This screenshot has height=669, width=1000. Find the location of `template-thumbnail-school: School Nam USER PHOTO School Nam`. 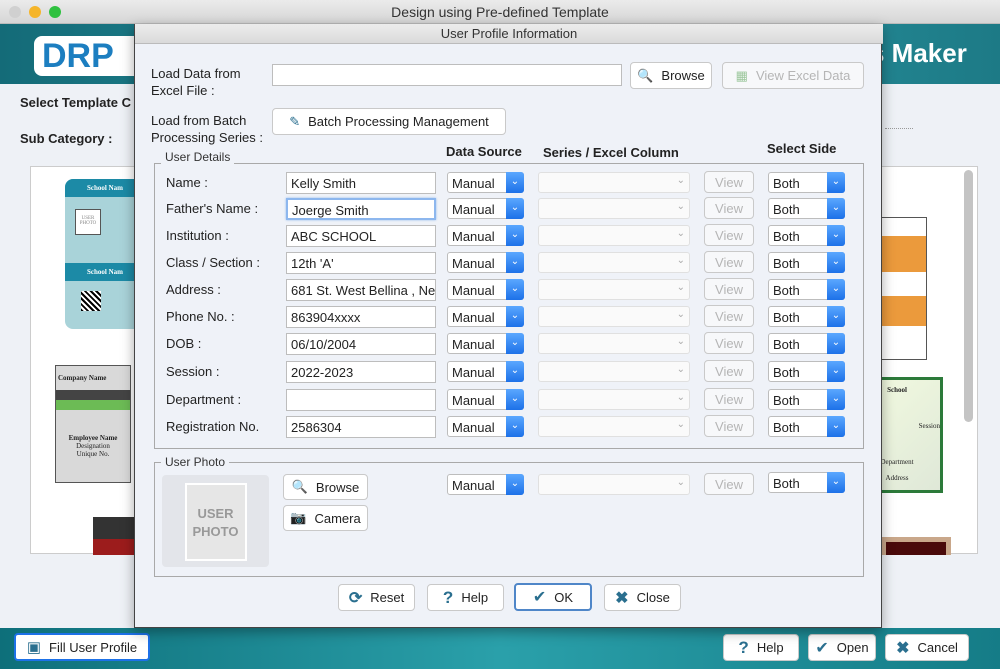

template-thumbnail-school: School Nam USER PHOTO School Nam is located at coordinates (105, 254).